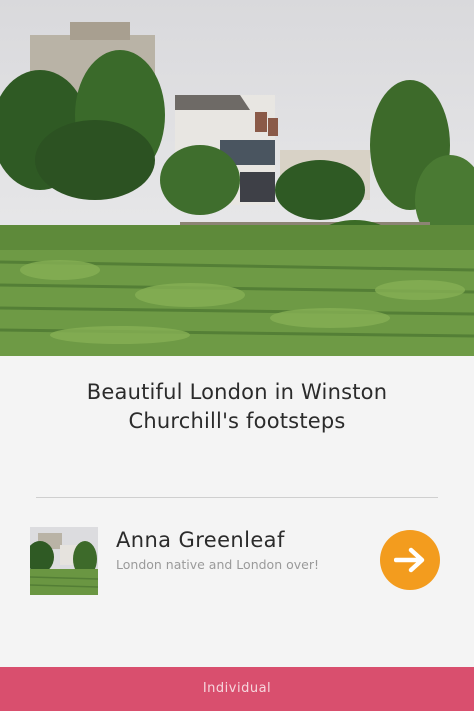  I want to click on category-bar: Individual, so click(237, 689).